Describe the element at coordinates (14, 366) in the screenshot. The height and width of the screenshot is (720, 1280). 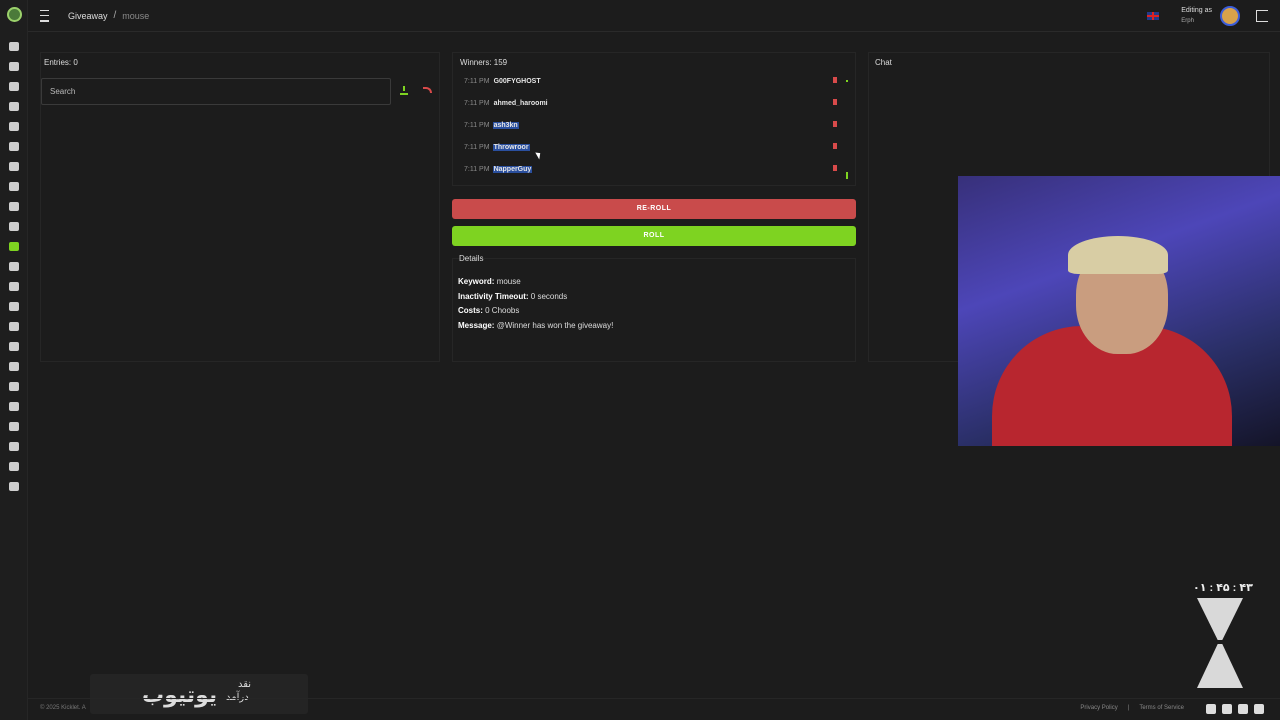
I see `smile-icon` at that location.